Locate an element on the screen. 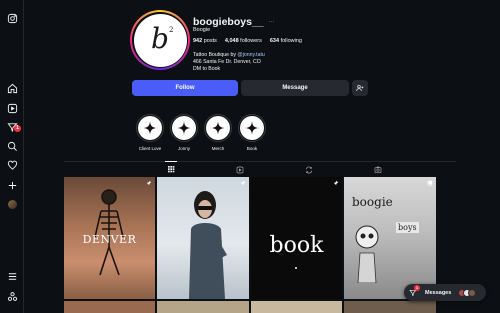 This screenshot has width=500, height=313. carousel-icon is located at coordinates (430, 183).